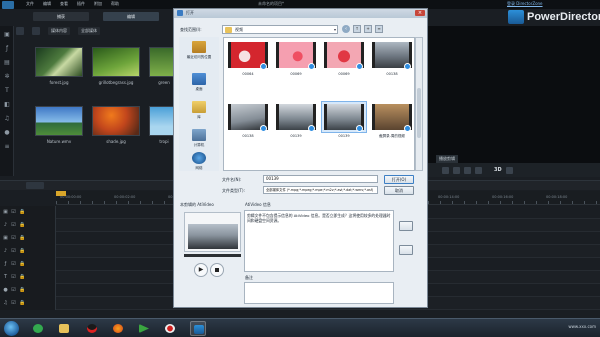 The height and width of the screenshot is (337, 600). I want to click on play-icon, so click(445, 170).